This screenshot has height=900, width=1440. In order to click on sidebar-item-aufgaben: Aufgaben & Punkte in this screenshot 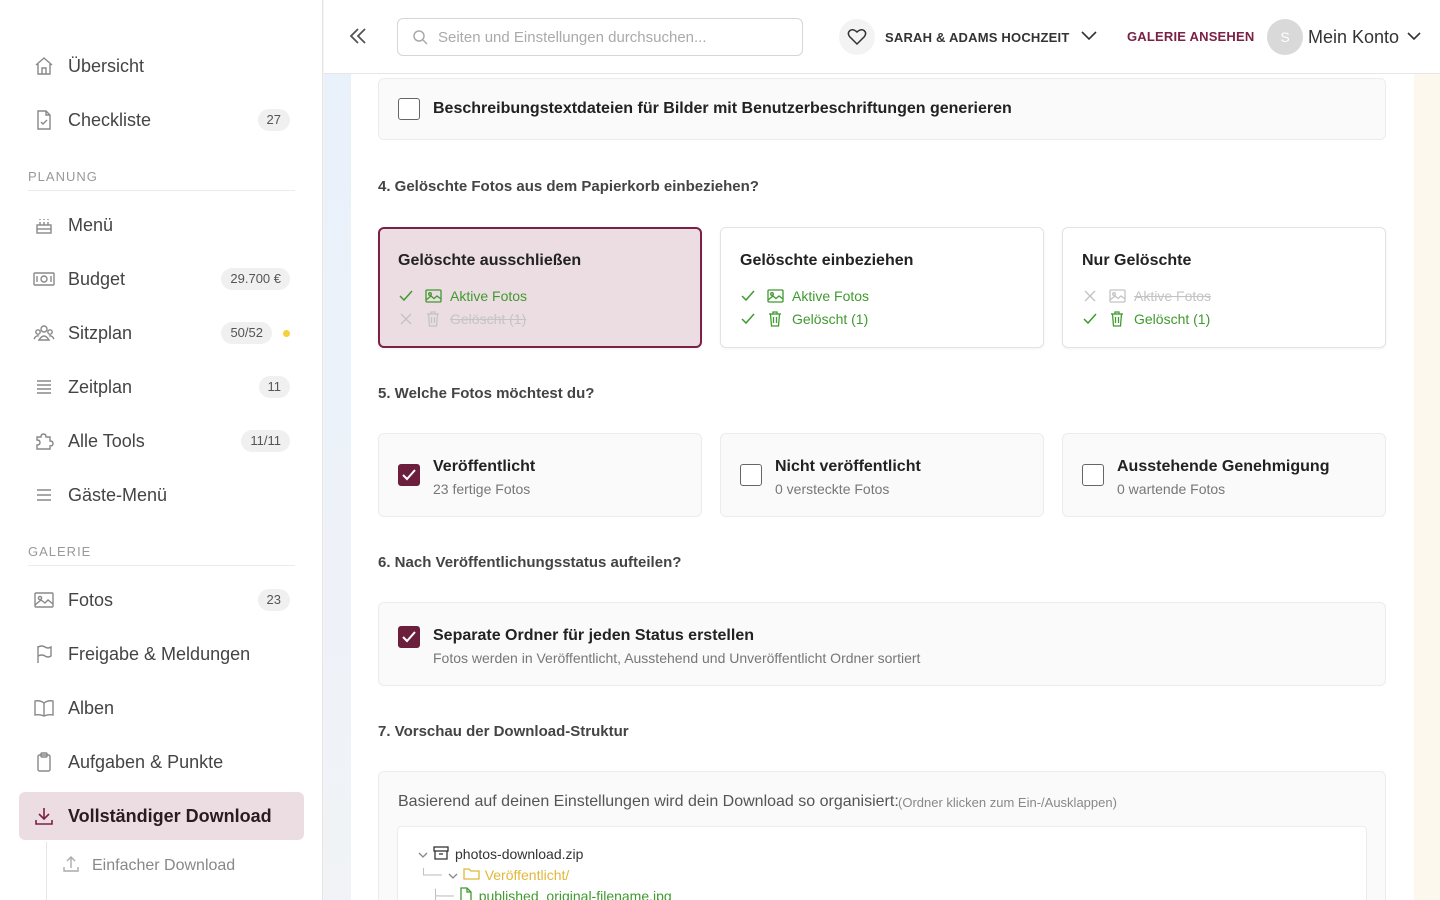, I will do `click(161, 762)`.